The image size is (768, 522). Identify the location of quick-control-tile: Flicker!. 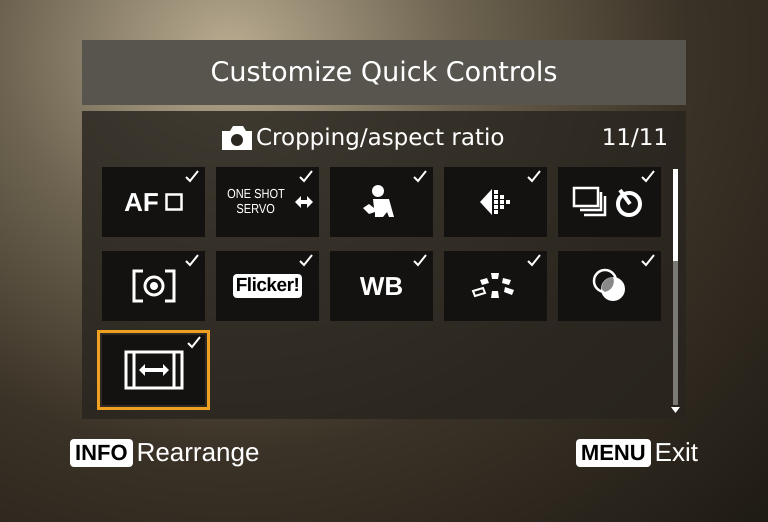
(267, 286).